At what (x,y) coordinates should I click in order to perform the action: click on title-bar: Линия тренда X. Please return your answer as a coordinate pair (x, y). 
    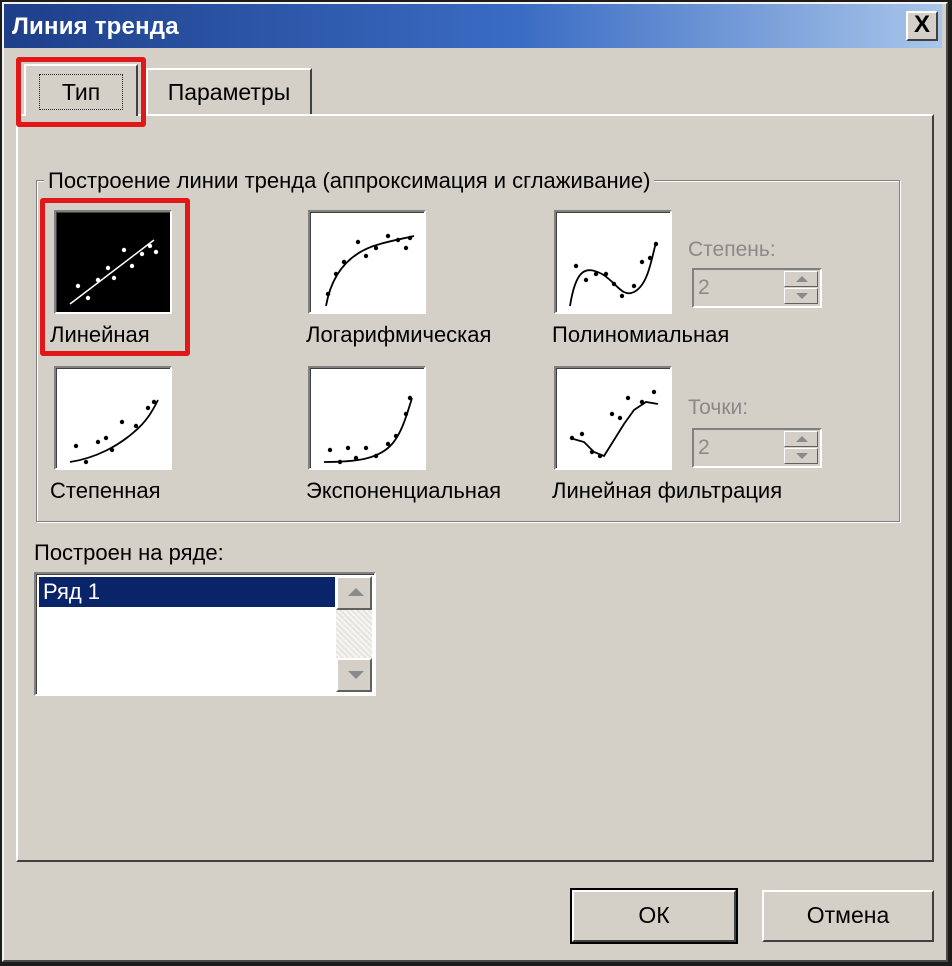
    Looking at the image, I should click on (473, 26).